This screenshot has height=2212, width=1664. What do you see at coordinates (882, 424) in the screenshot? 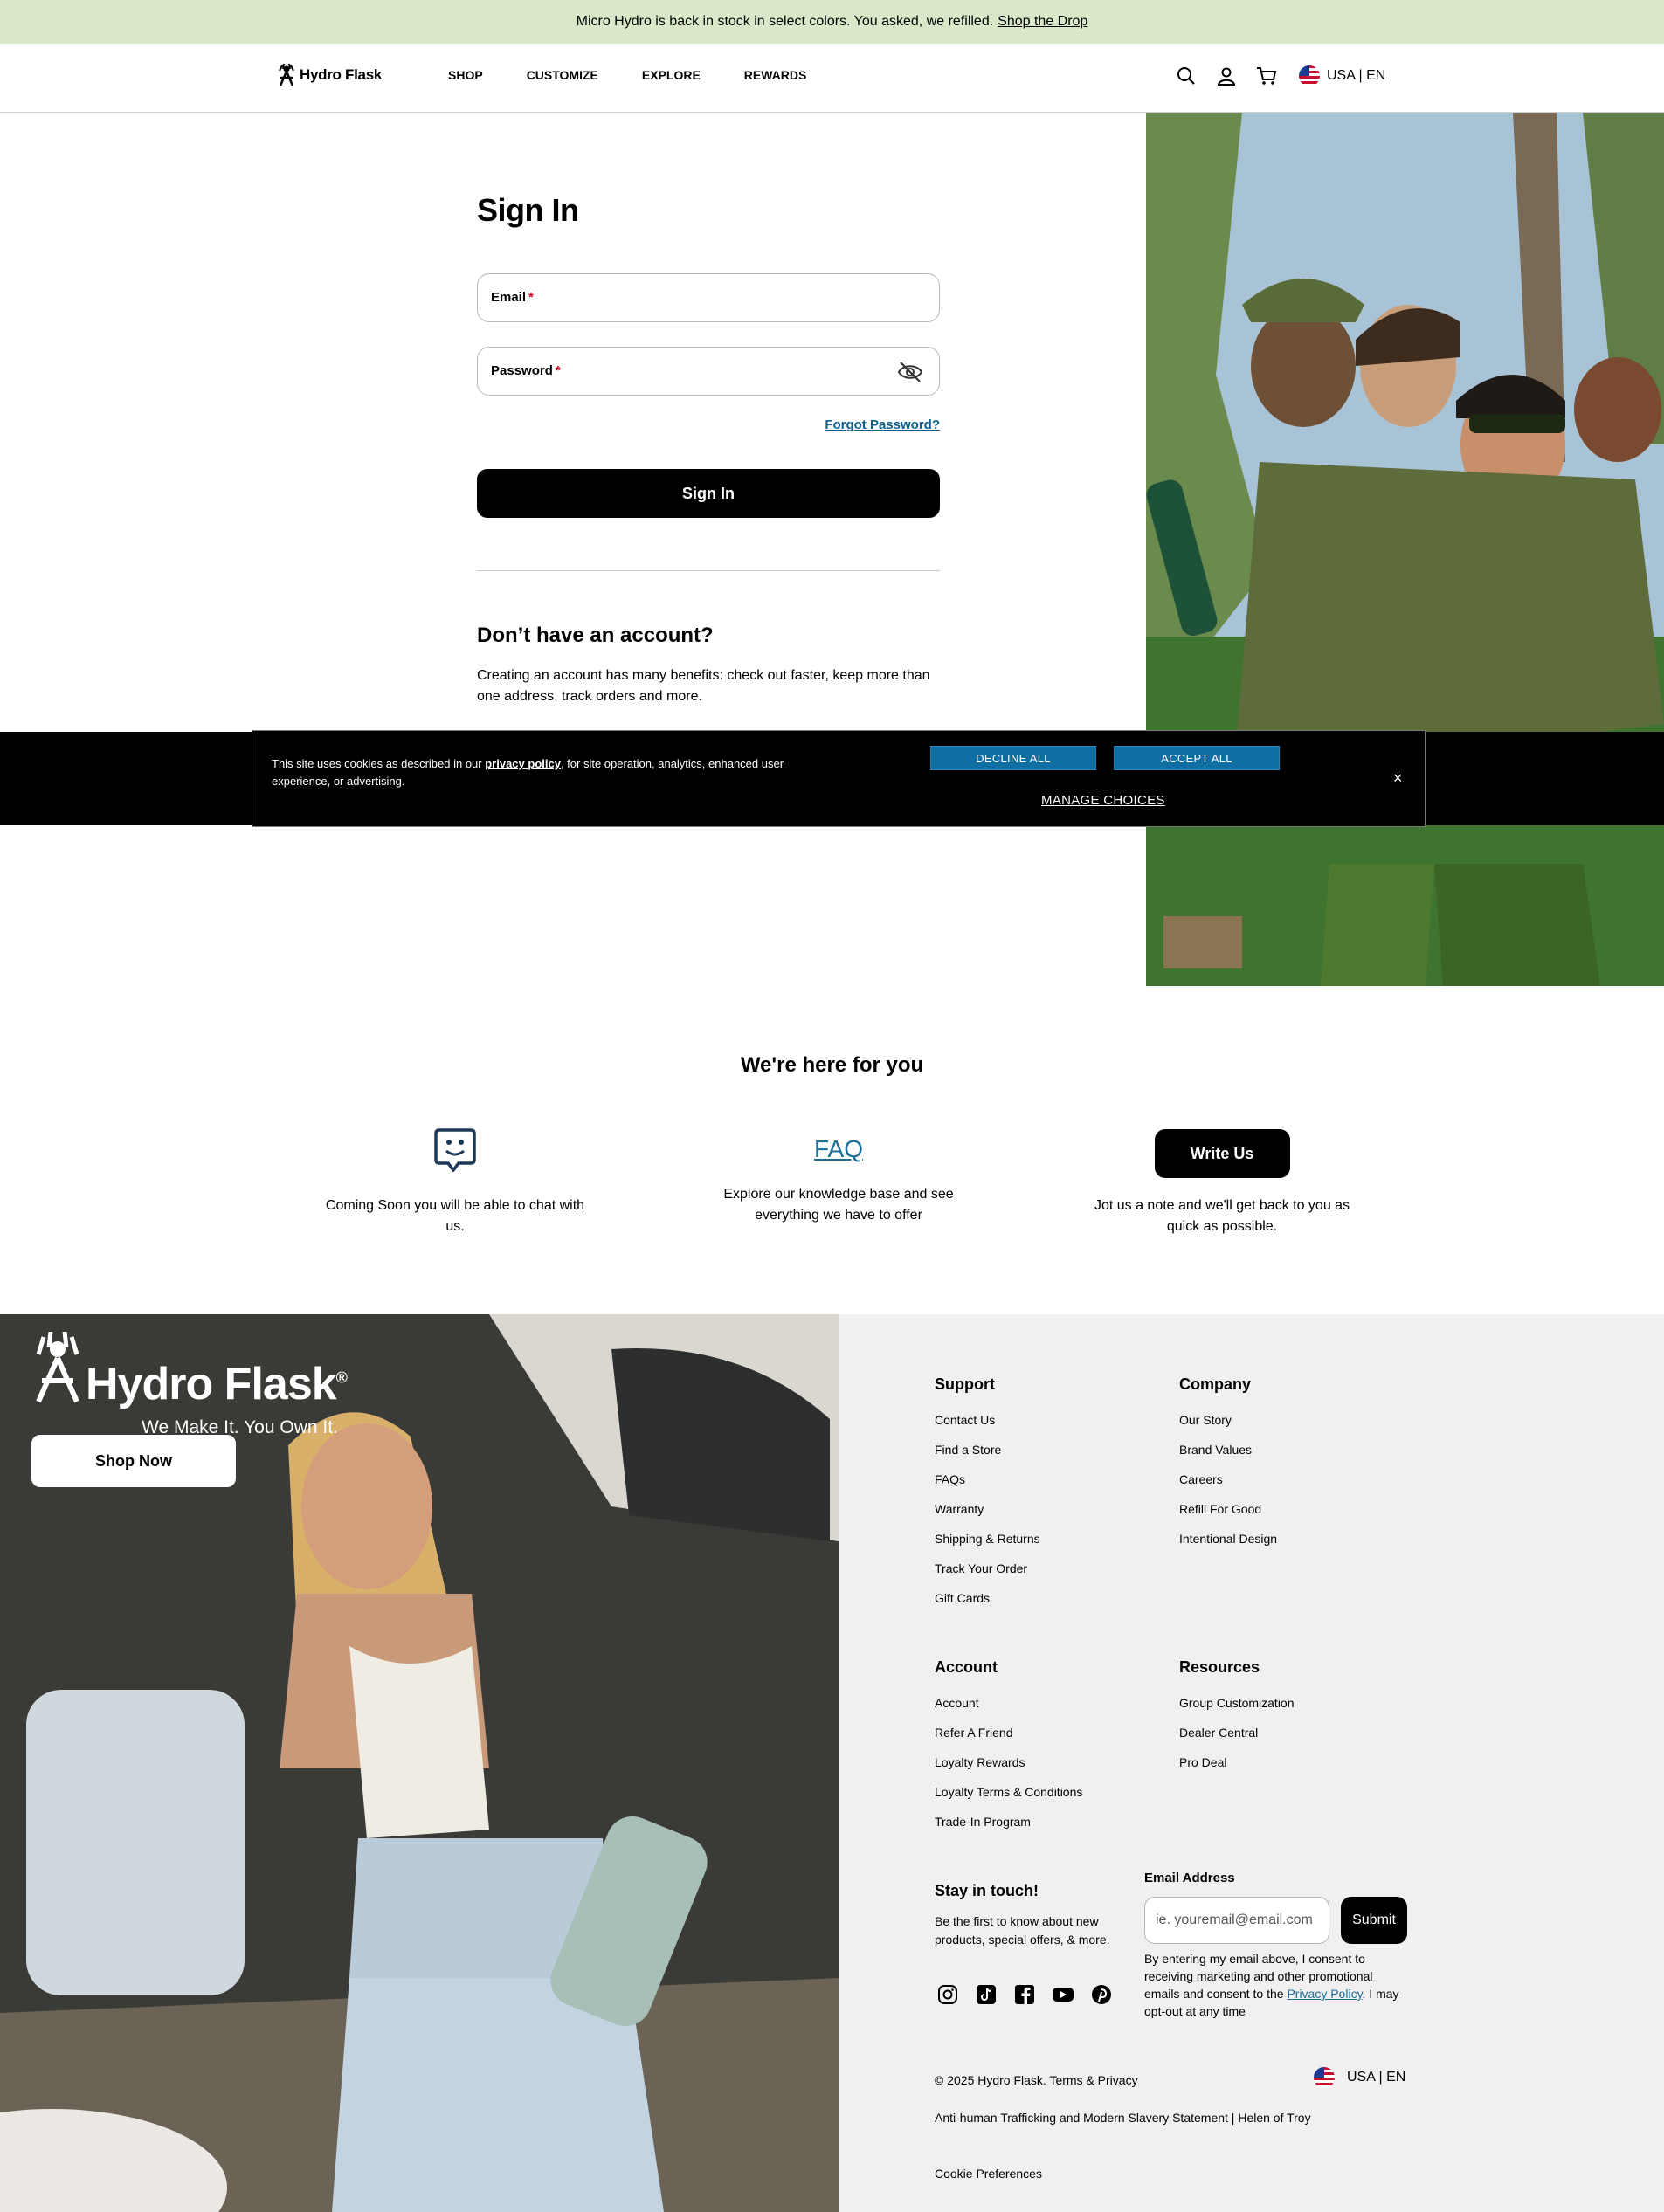
I see `forgot-password-link: Forgot Password?` at bounding box center [882, 424].